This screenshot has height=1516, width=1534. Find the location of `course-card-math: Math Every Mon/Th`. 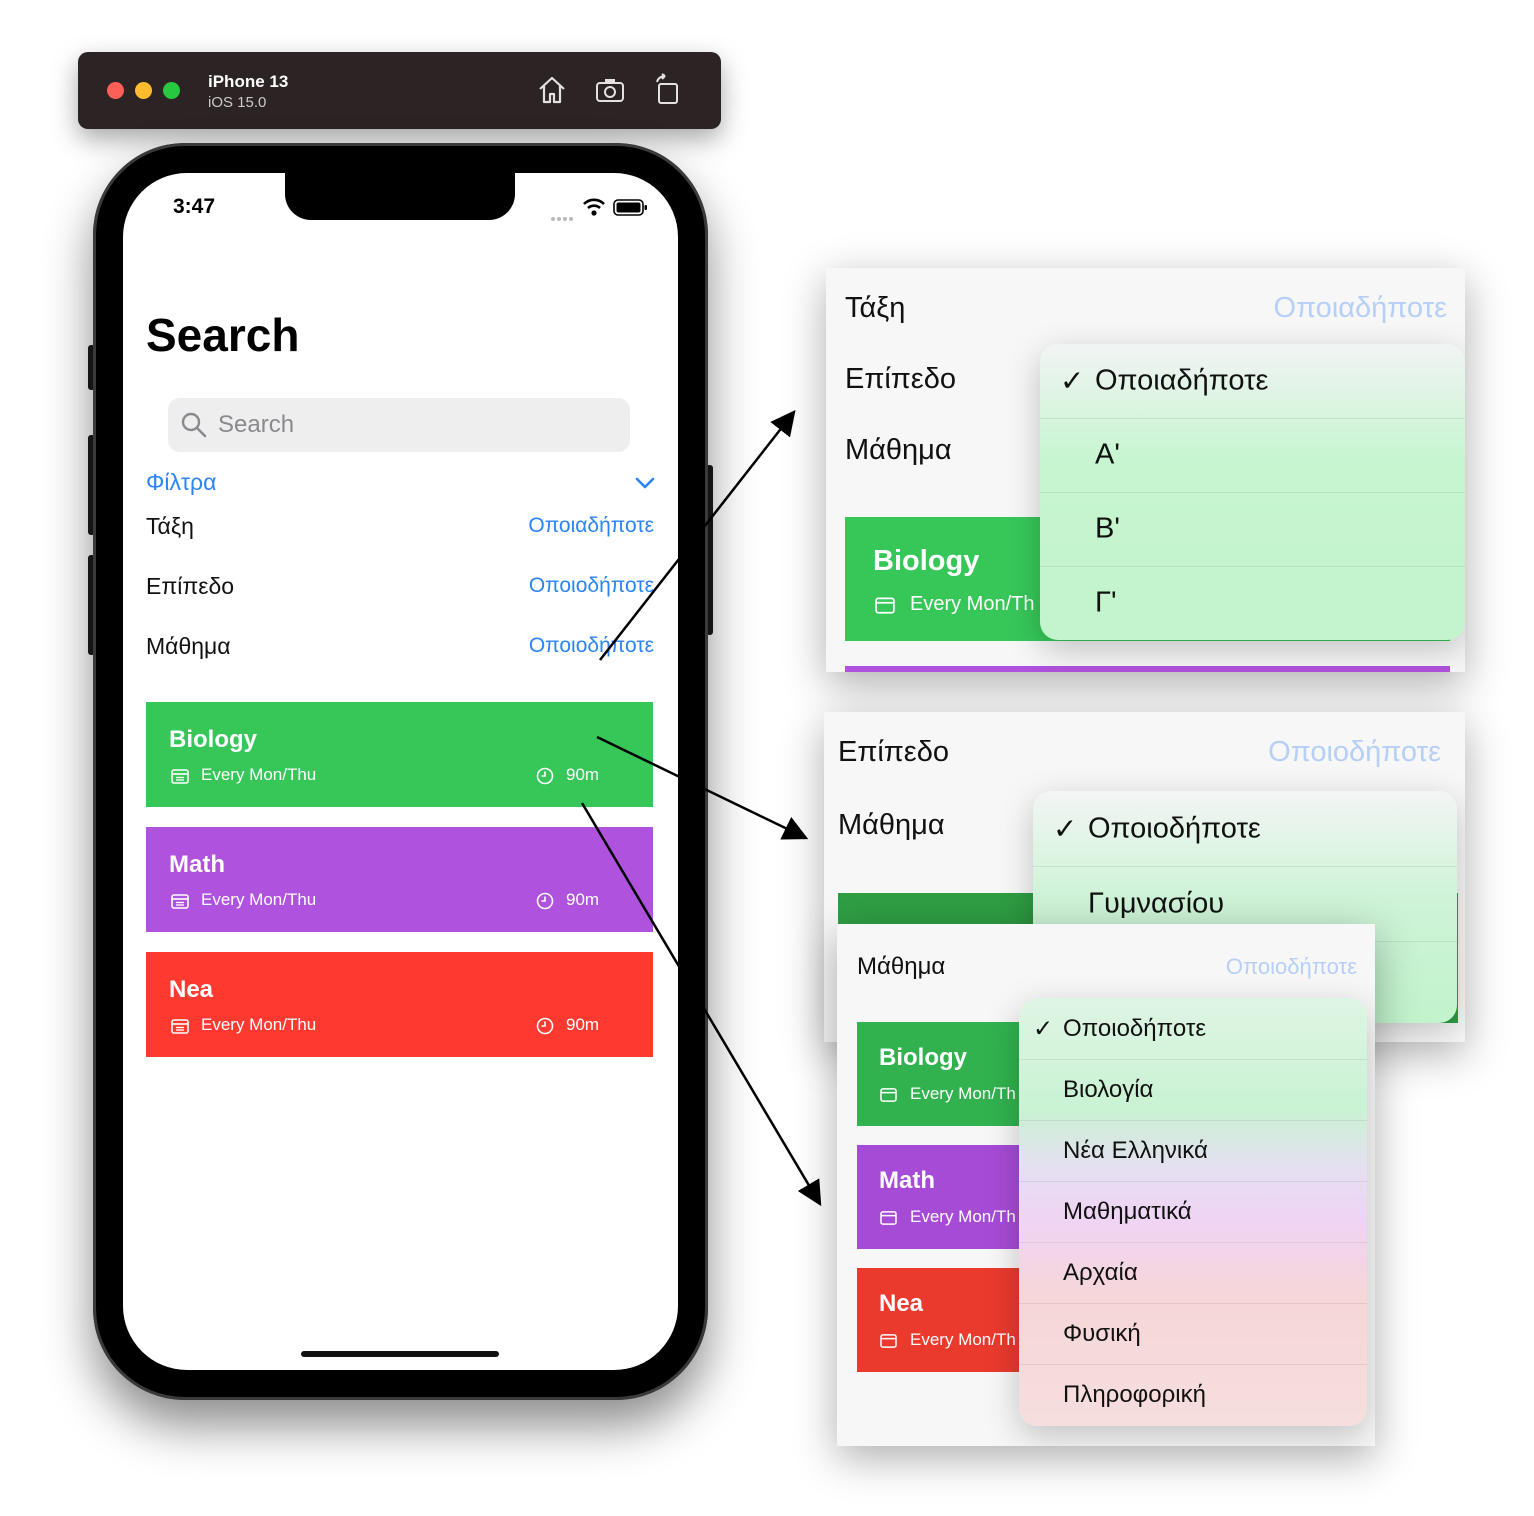

course-card-math: Math Every Mon/Th is located at coordinates (947, 1197).